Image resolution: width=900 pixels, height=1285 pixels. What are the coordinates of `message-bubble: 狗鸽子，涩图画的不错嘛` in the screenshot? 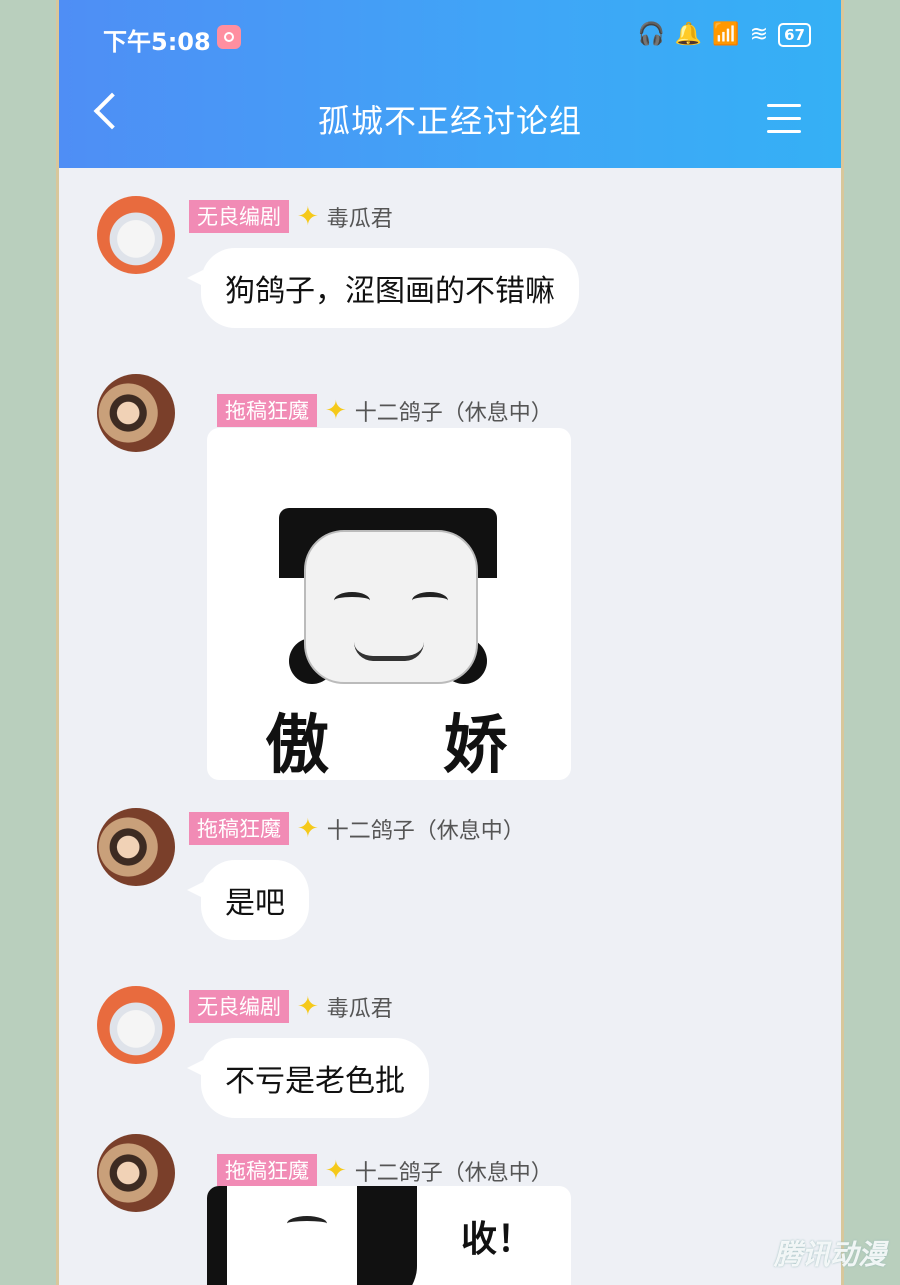 It's located at (383, 288).